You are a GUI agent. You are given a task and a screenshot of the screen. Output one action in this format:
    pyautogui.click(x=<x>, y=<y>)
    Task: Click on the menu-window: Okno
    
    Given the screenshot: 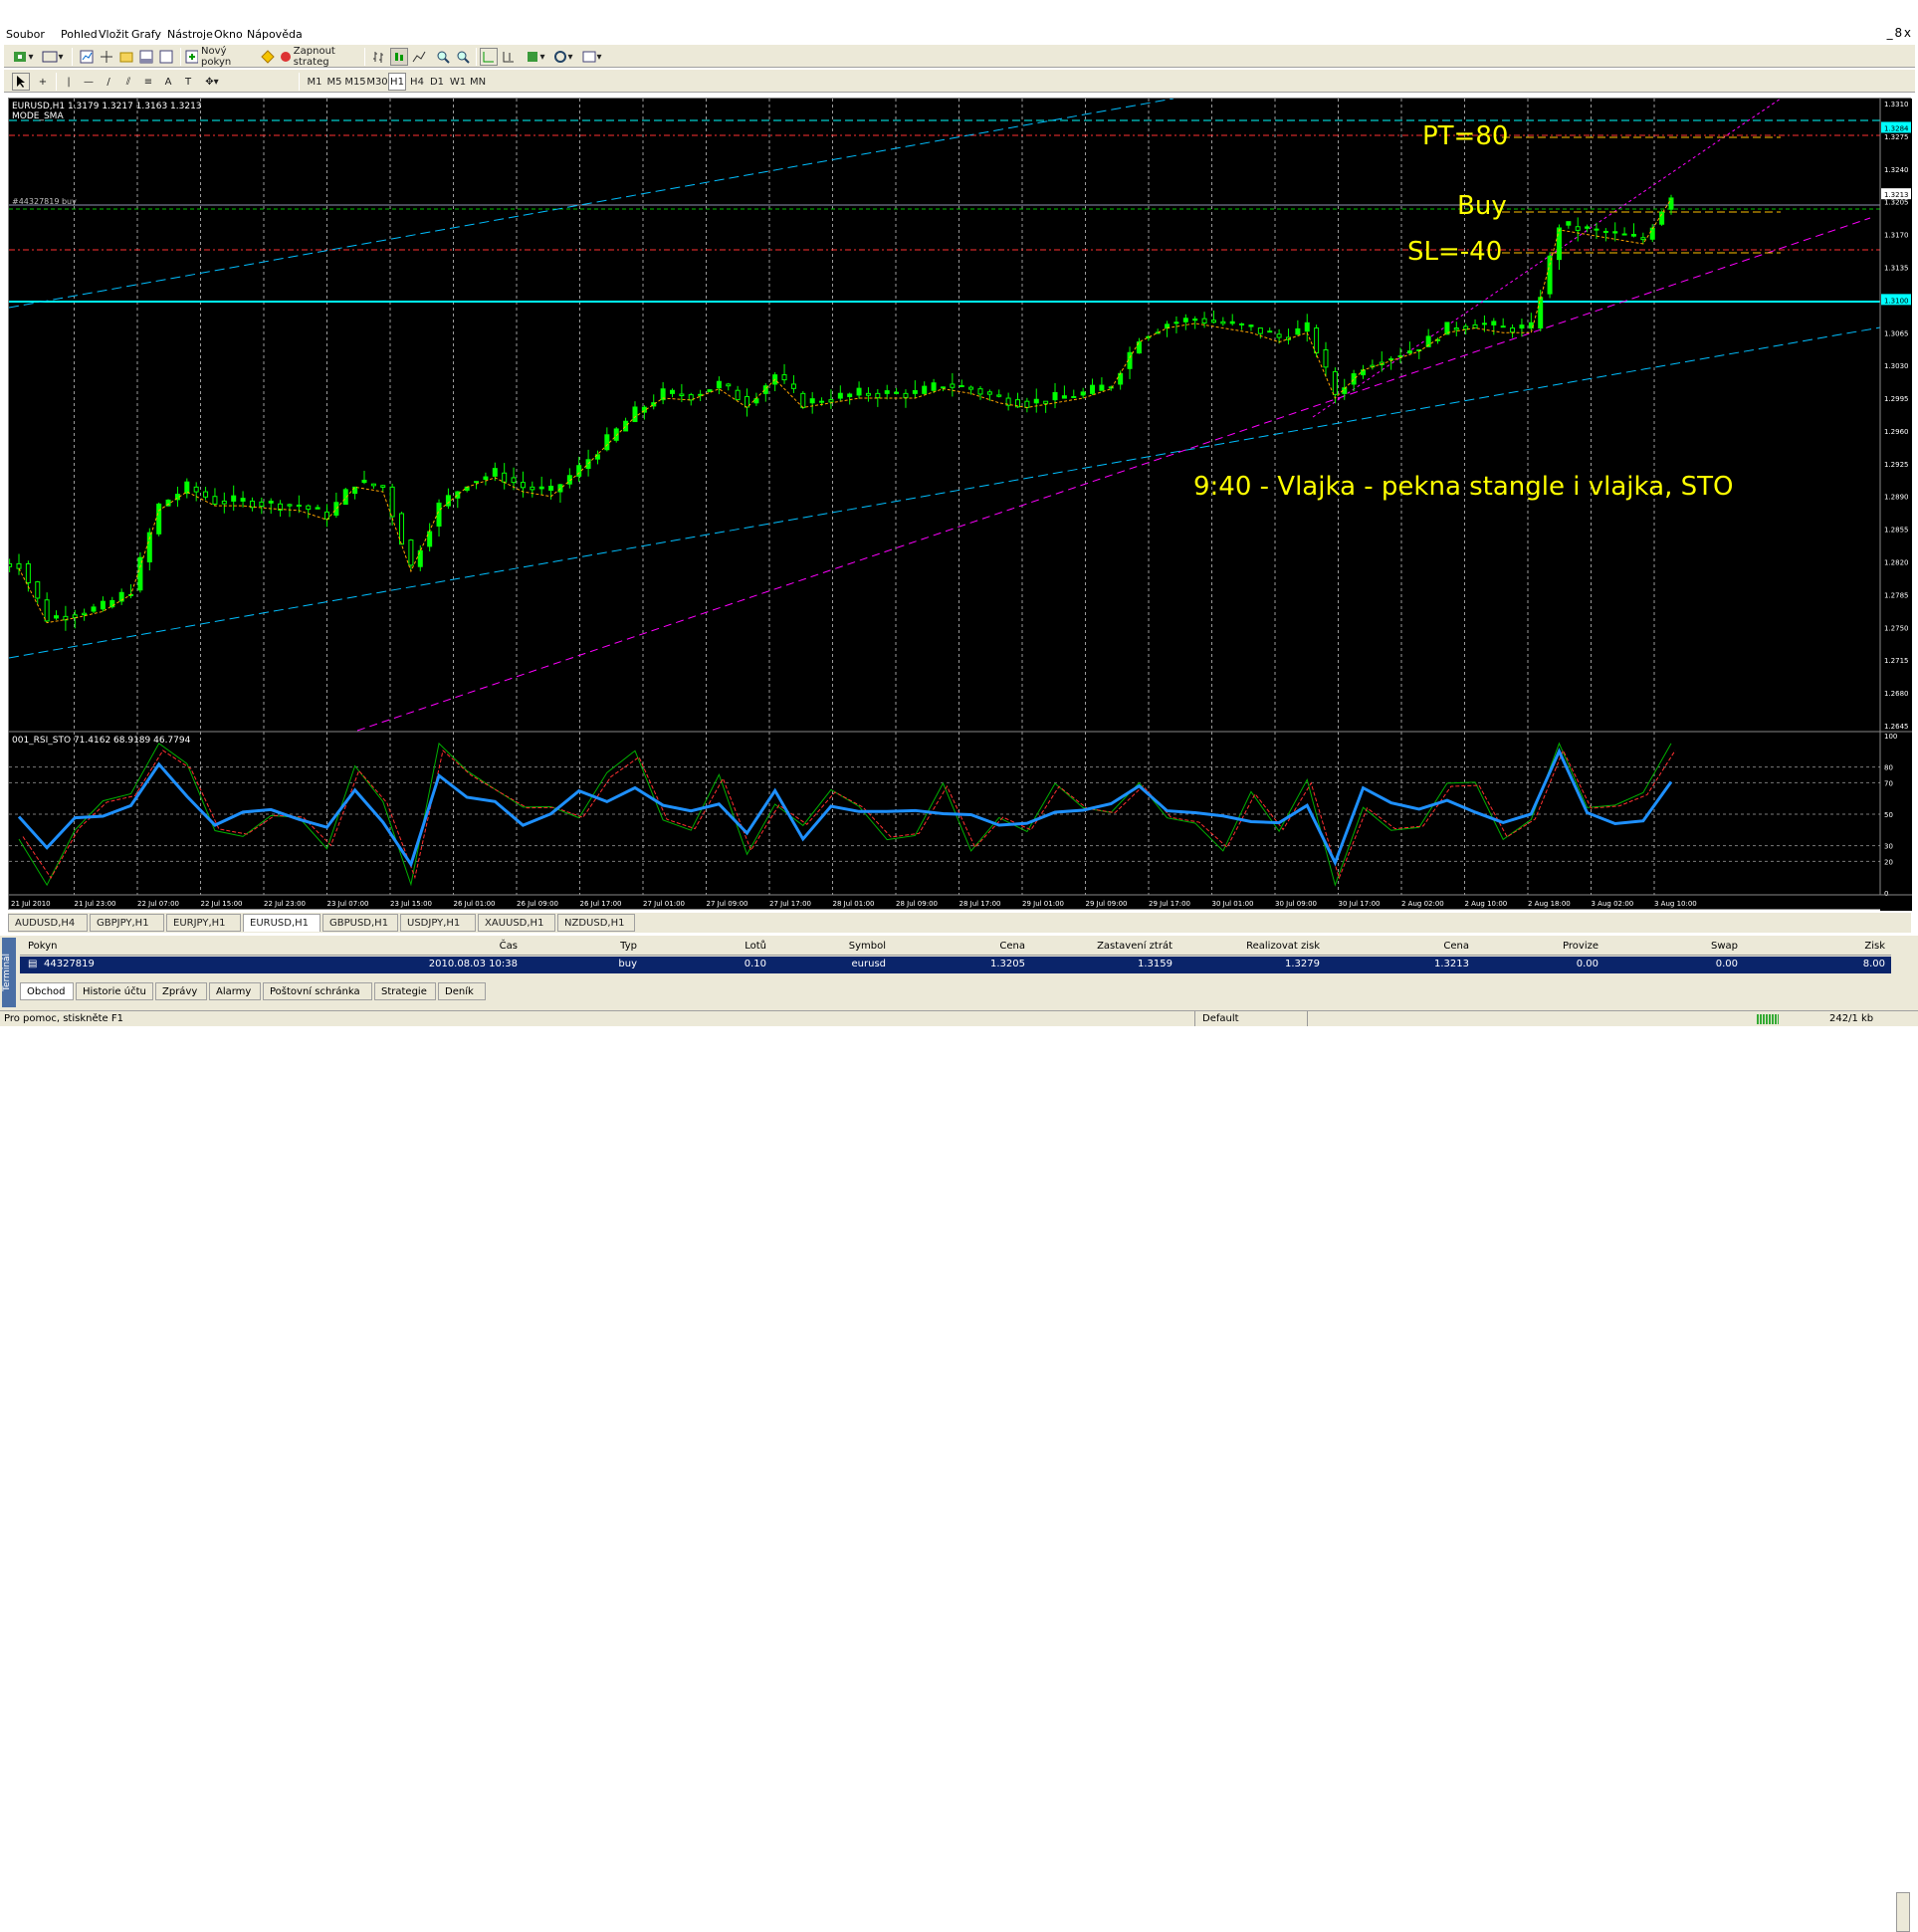 What is the action you would take?
    pyautogui.click(x=228, y=34)
    